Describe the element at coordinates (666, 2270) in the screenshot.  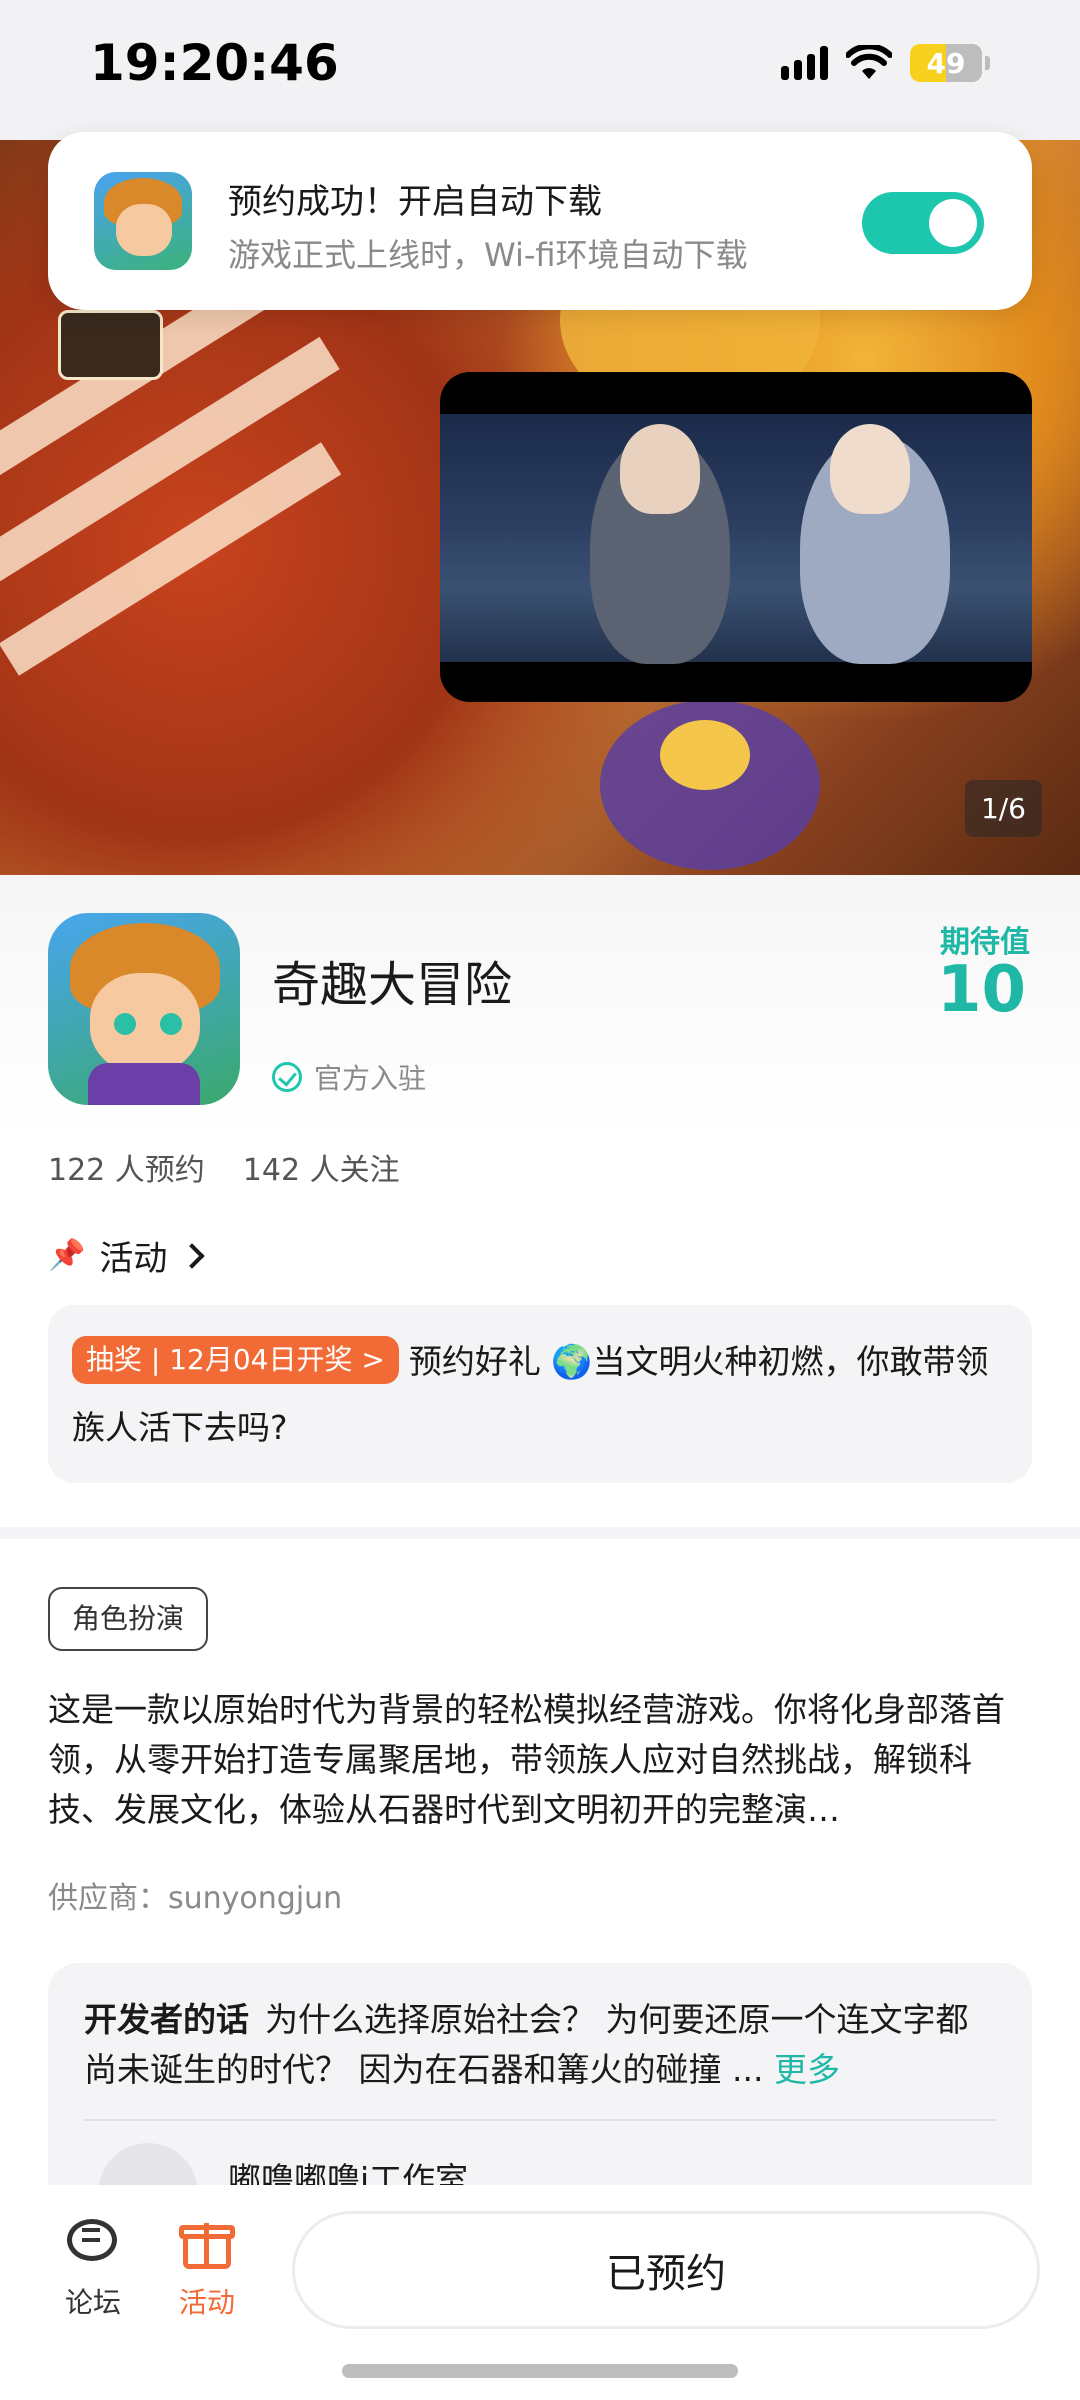
I see `reserved-button: 已预约` at that location.